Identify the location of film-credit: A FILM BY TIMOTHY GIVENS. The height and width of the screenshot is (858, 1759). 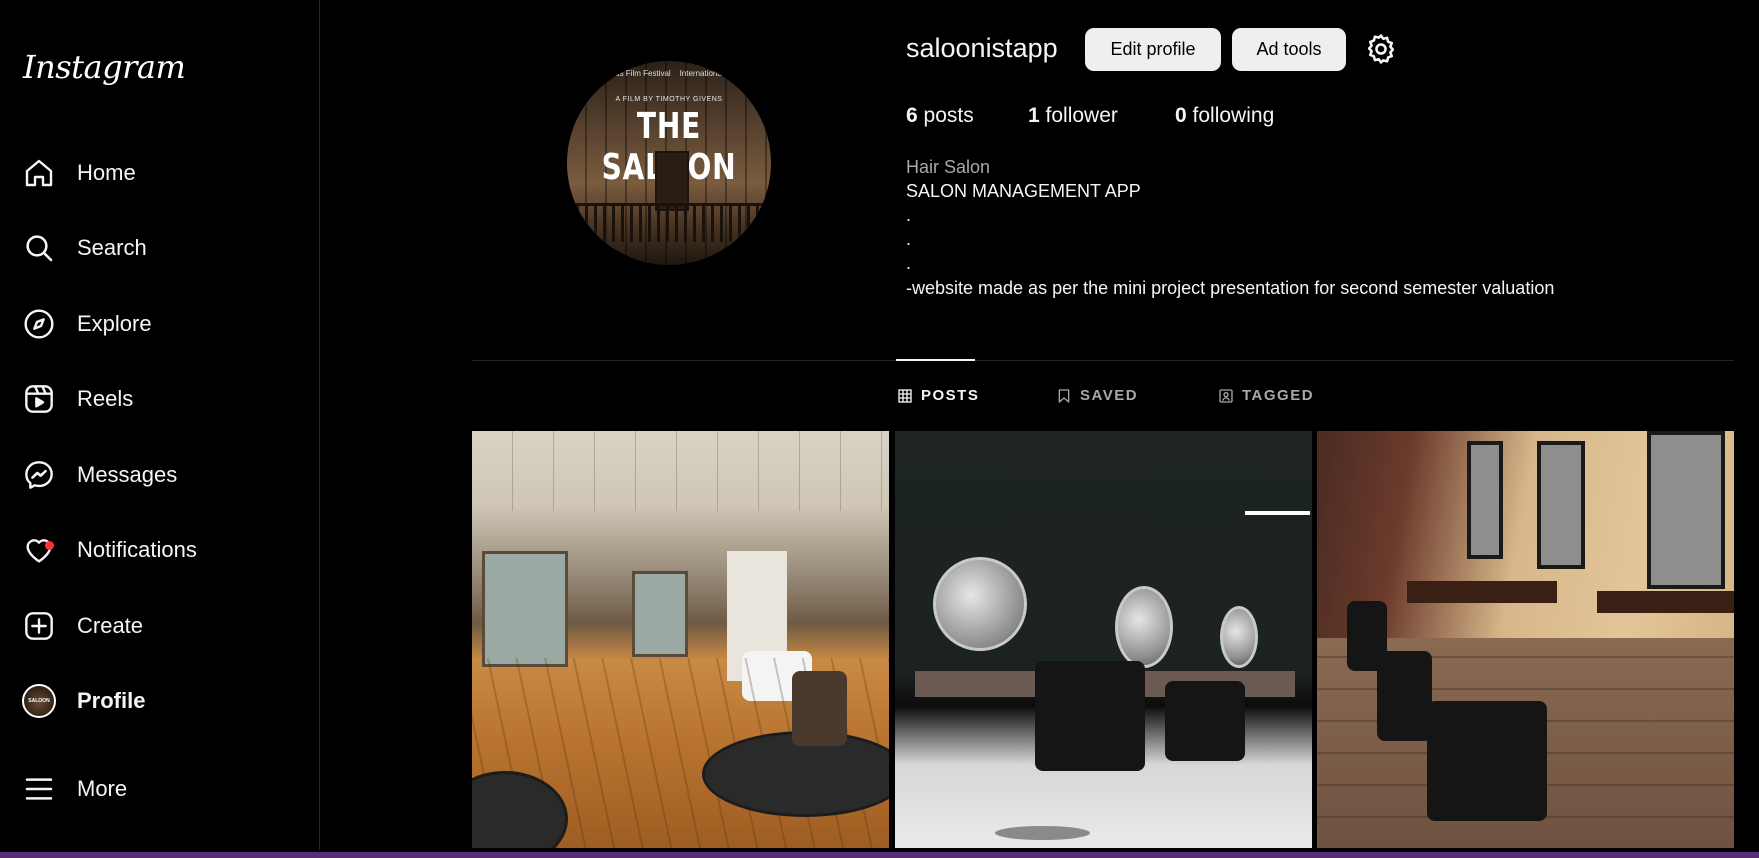
(669, 99).